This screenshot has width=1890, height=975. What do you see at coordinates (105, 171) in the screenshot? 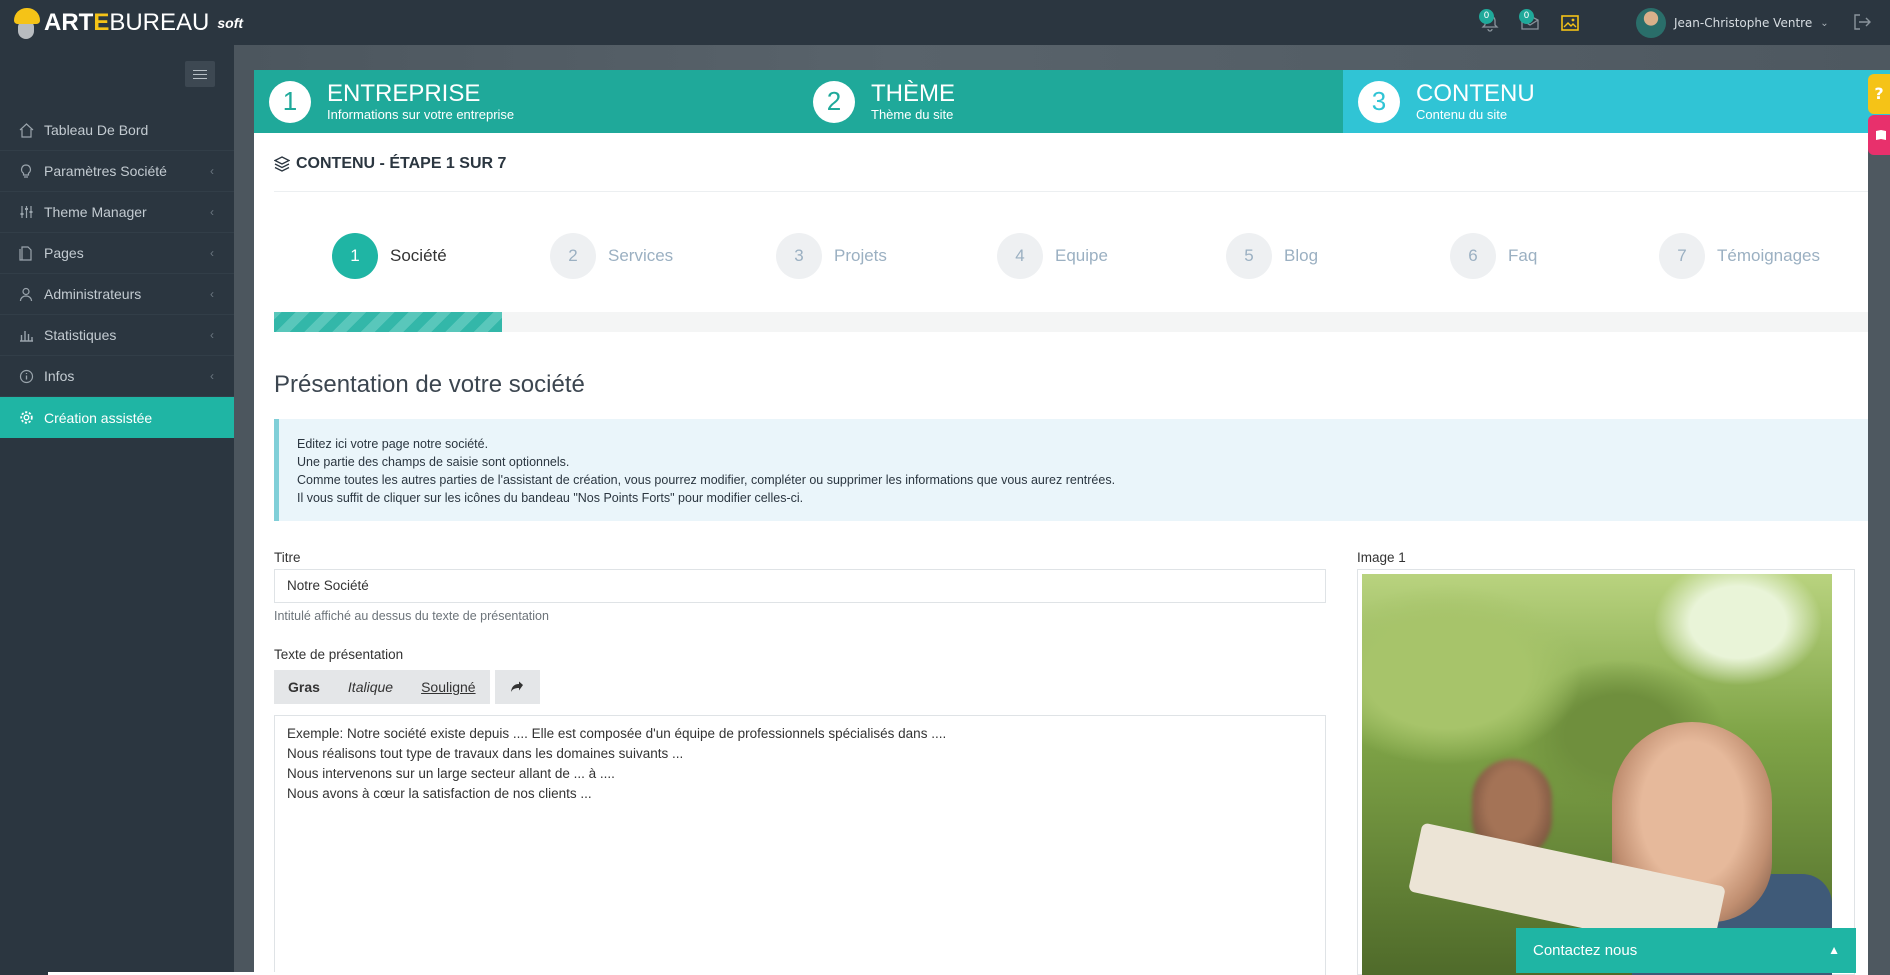
I see `sidebar-item-label: Paramètres Société` at bounding box center [105, 171].